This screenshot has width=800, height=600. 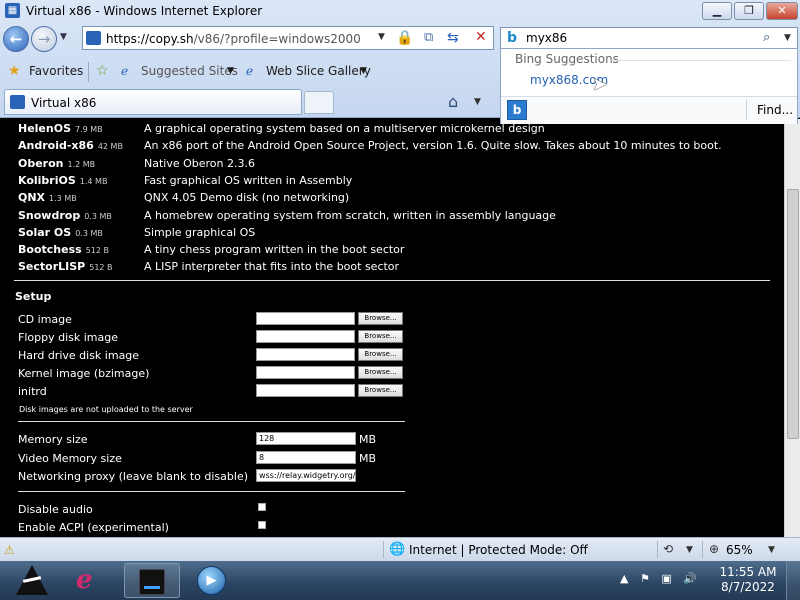 What do you see at coordinates (793, 314) in the screenshot?
I see `scrollbar-thumb` at bounding box center [793, 314].